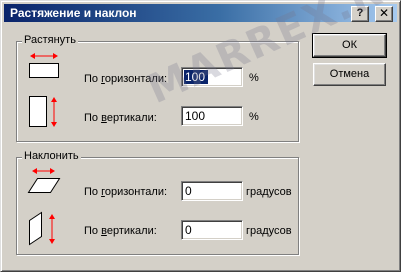 Image resolution: width=401 pixels, height=272 pixels. Describe the element at coordinates (254, 117) in the screenshot. I see `stretch-vertical-unit: %` at that location.